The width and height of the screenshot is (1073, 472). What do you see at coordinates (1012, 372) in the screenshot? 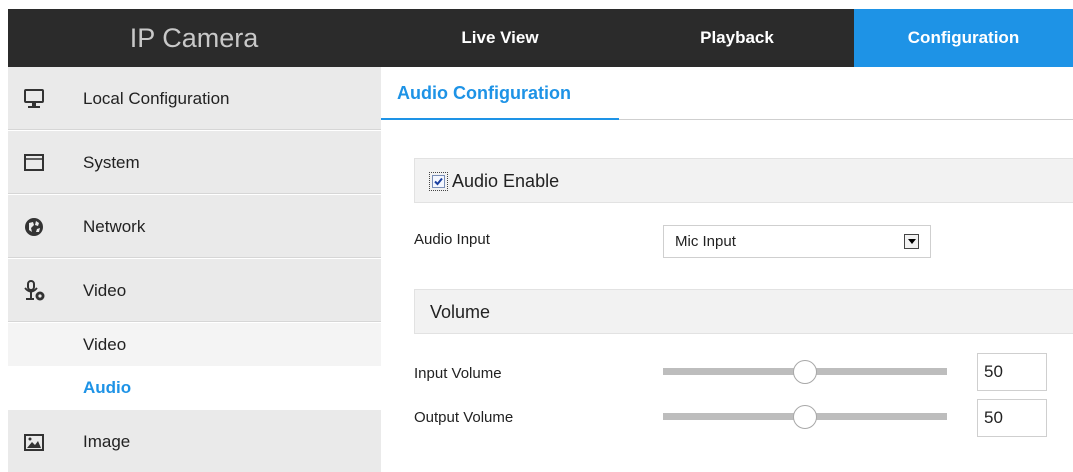
I see `input-volume-value: 50` at bounding box center [1012, 372].